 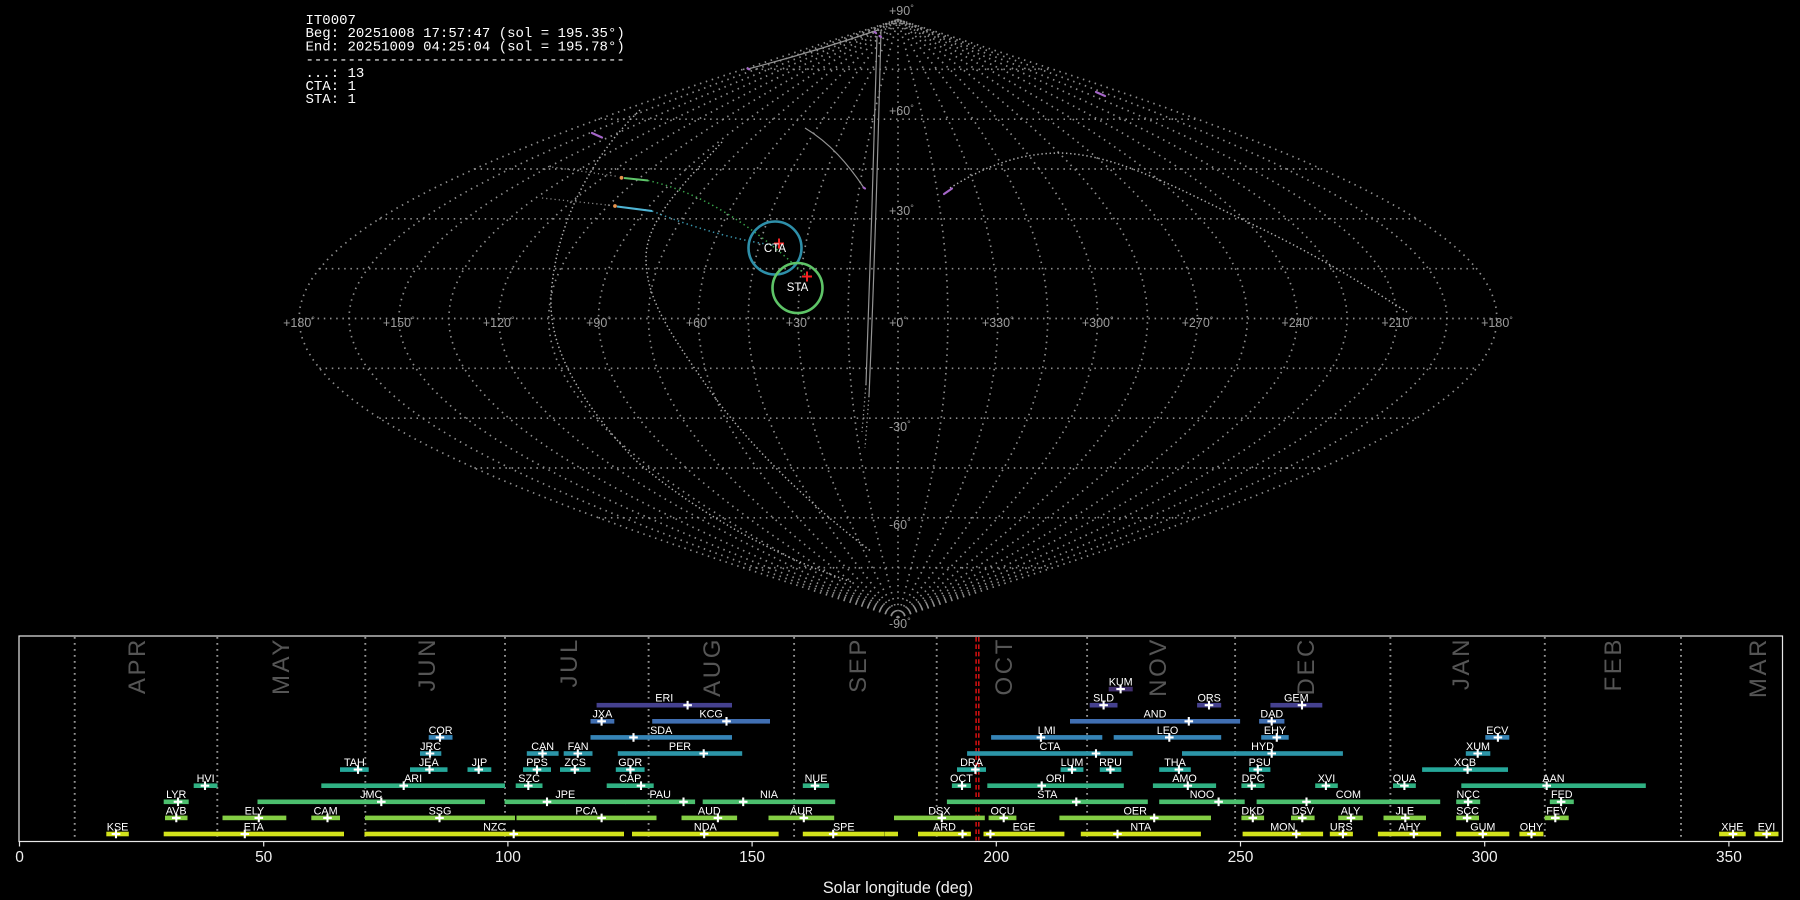 What do you see at coordinates (494, 827) in the screenshot?
I see `svg-text: NZC` at bounding box center [494, 827].